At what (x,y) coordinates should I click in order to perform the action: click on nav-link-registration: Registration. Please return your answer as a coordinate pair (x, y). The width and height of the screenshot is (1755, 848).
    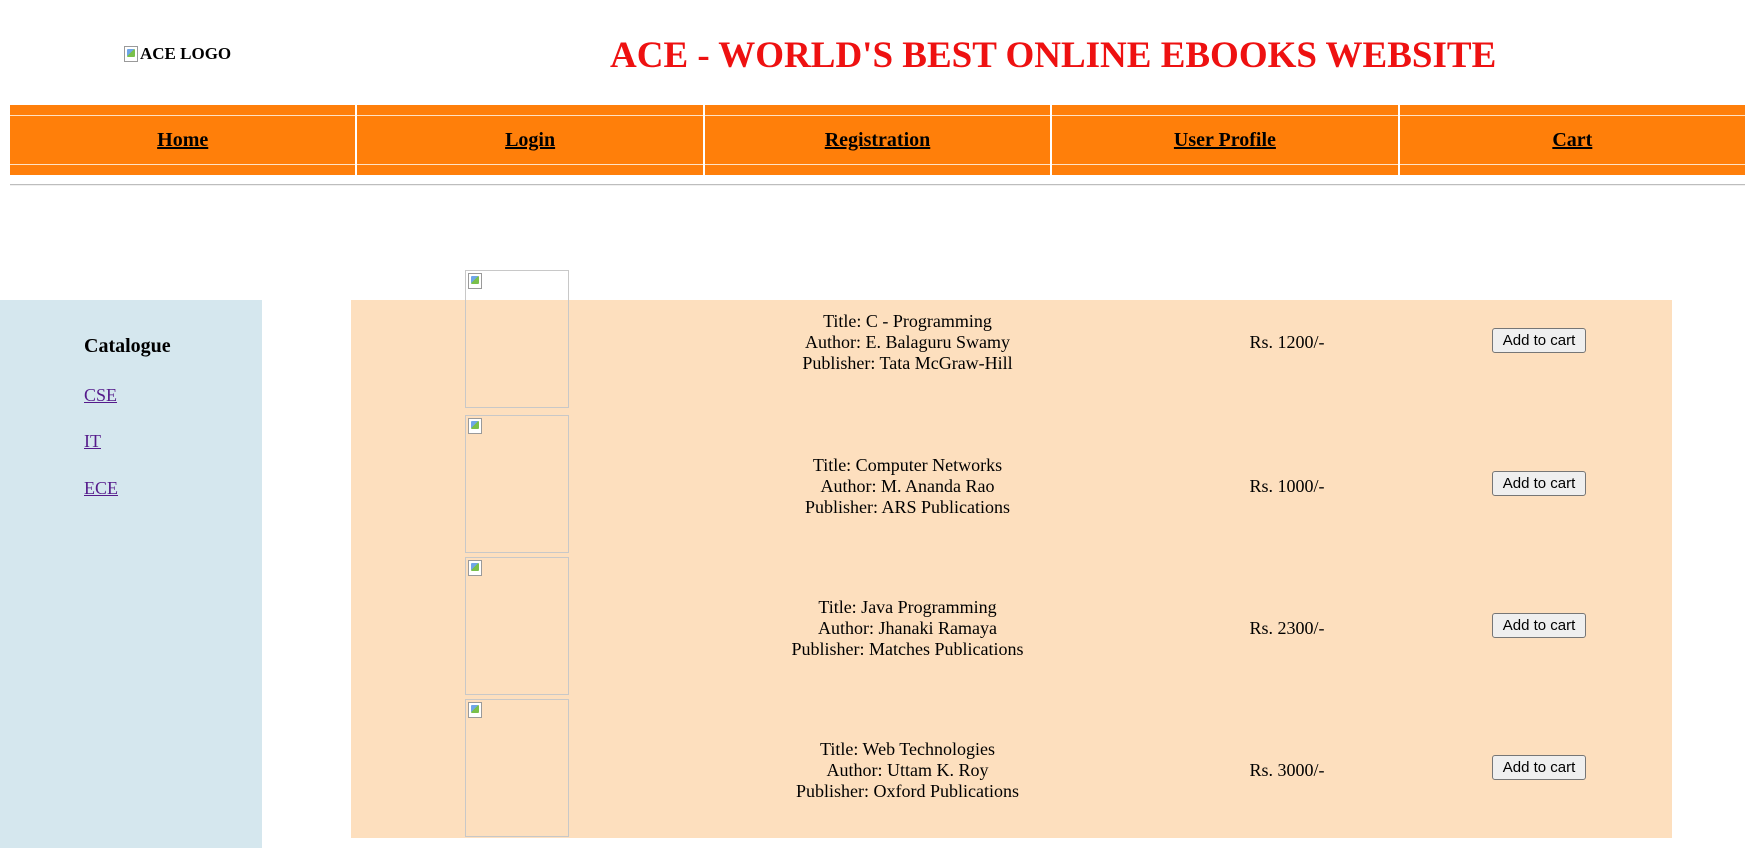
    Looking at the image, I should click on (878, 140).